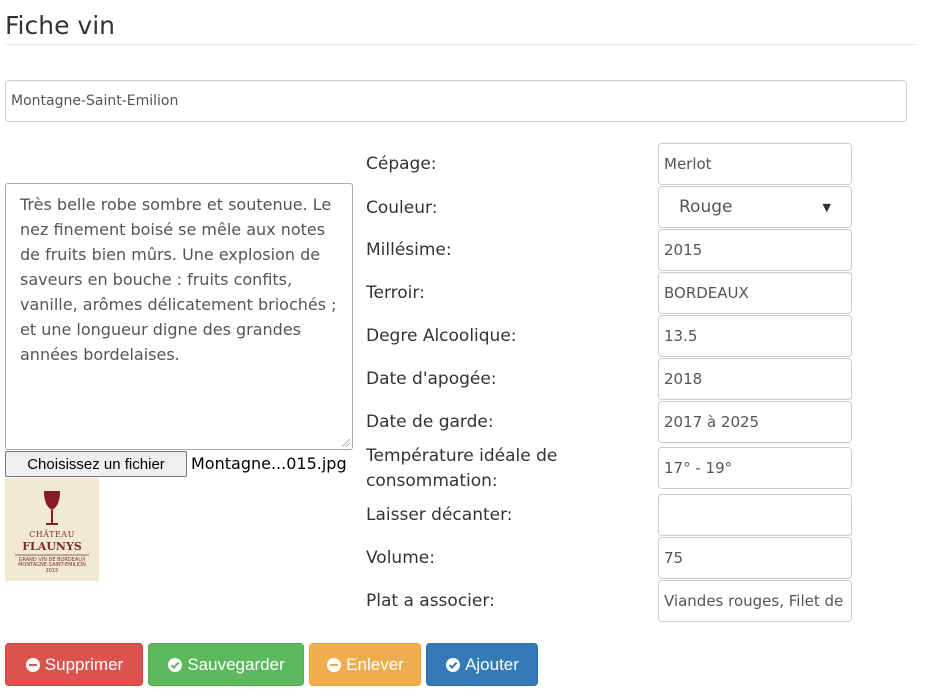  What do you see at coordinates (755, 164) in the screenshot?
I see `cepage-input: Merlot` at bounding box center [755, 164].